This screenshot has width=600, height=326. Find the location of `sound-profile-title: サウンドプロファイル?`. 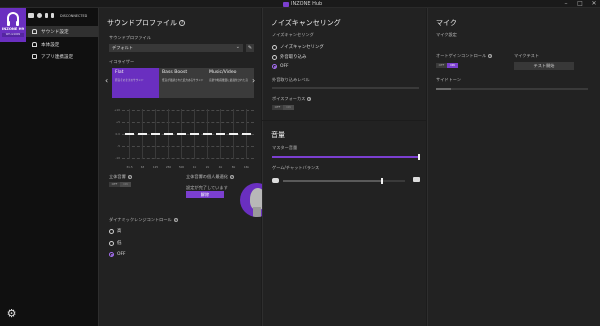

sound-profile-title: サウンドプロファイル? is located at coordinates (146, 23).